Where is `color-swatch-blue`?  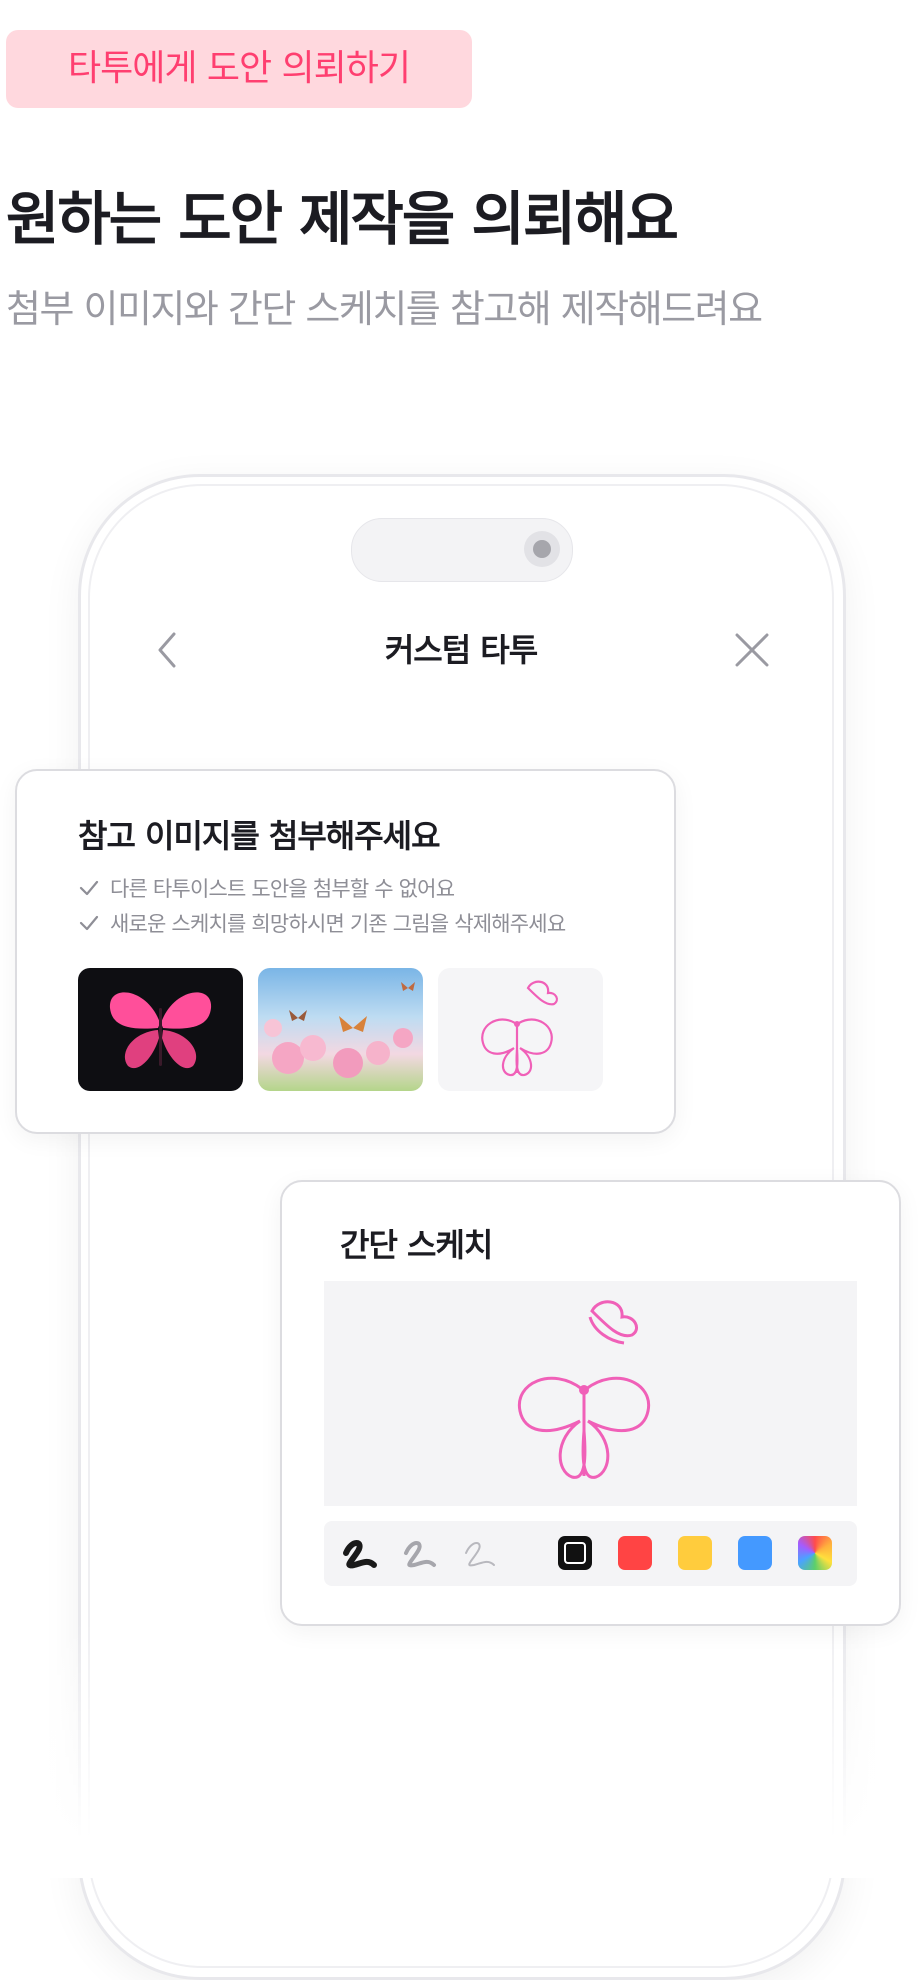 color-swatch-blue is located at coordinates (755, 1553).